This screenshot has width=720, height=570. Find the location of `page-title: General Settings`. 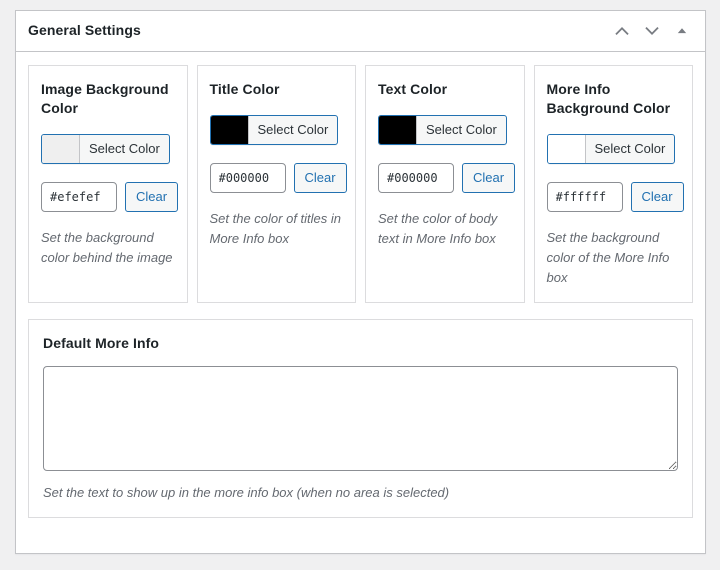

page-title: General Settings is located at coordinates (84, 30).